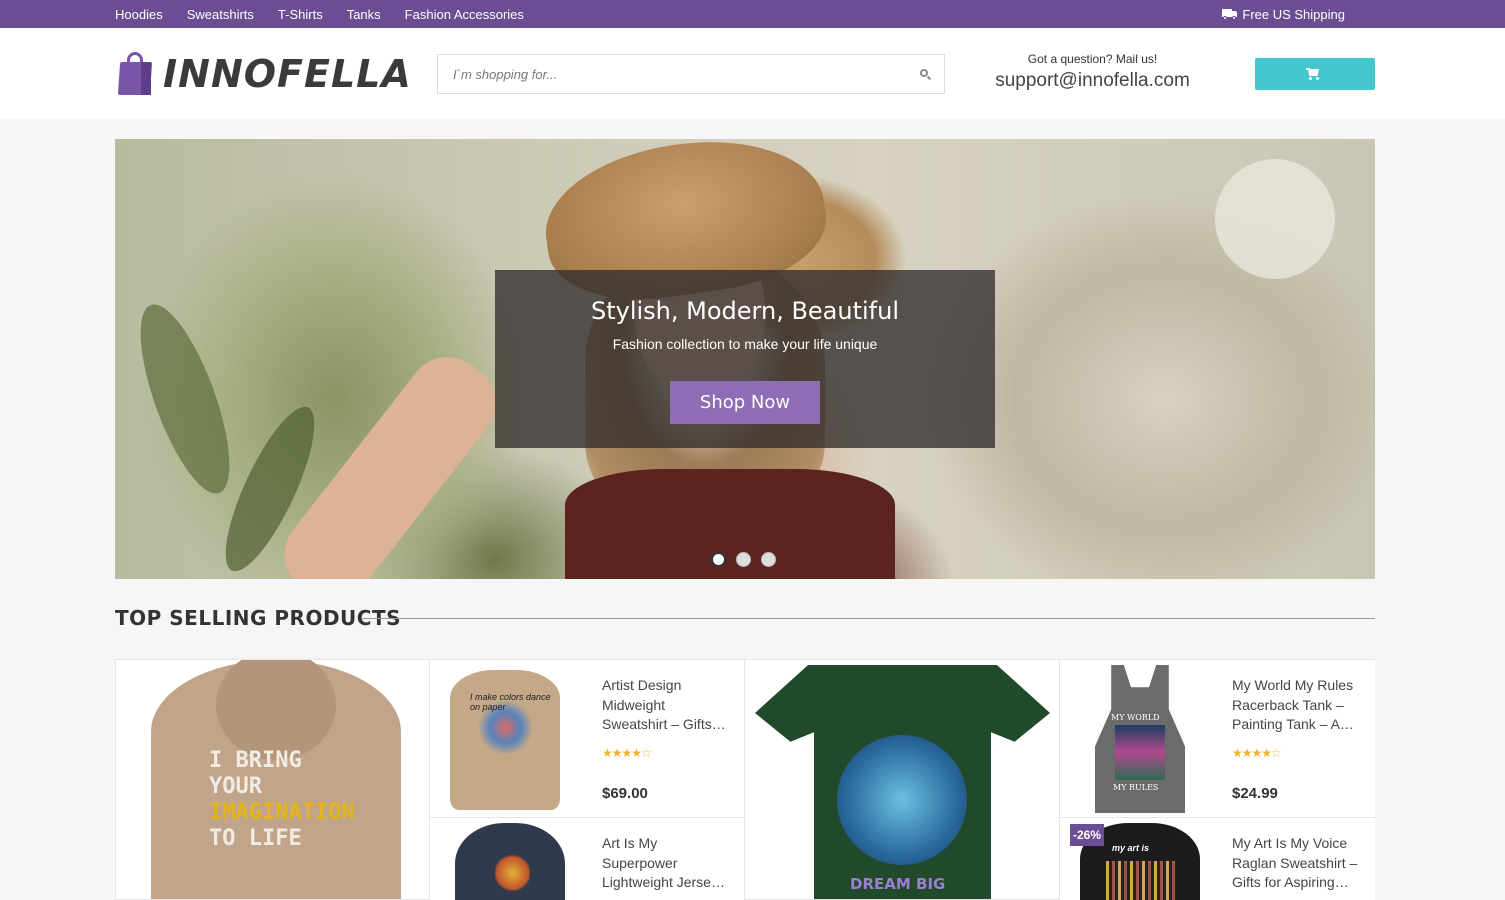  Describe the element at coordinates (510, 861) in the screenshot. I see `product-image` at that location.